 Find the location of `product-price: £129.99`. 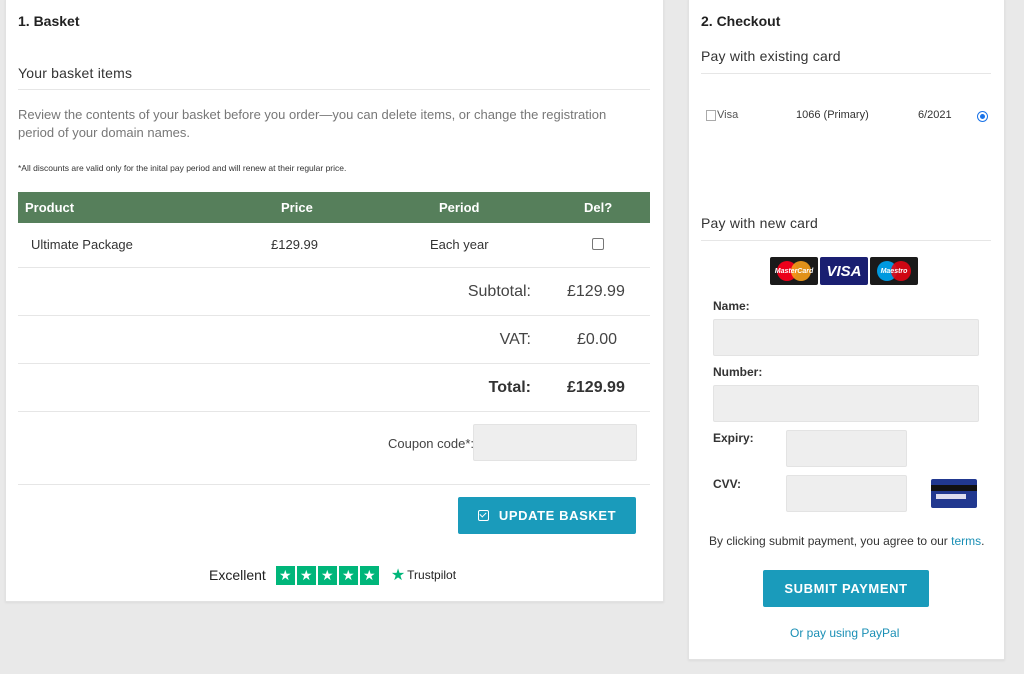

product-price: £129.99 is located at coordinates (294, 244).